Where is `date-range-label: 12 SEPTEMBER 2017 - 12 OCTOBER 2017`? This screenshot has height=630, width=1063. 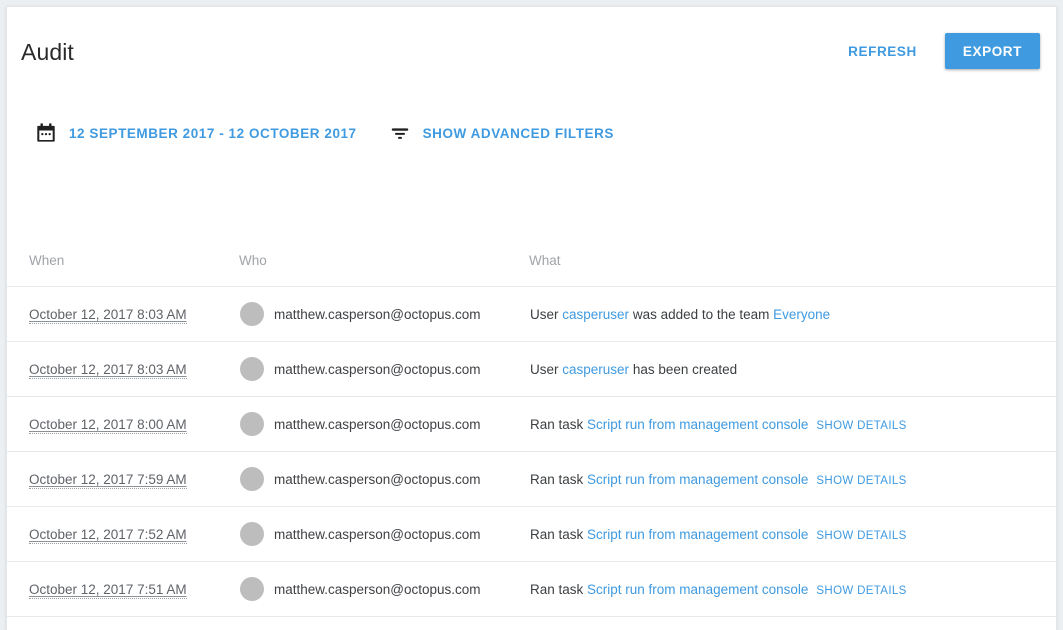
date-range-label: 12 SEPTEMBER 2017 - 12 OCTOBER 2017 is located at coordinates (213, 133).